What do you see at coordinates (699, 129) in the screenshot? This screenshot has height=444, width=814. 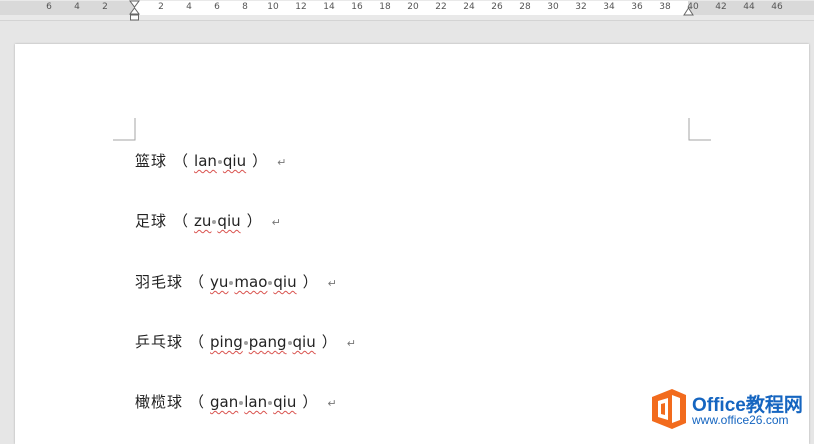 I see `margin-corner-top-right` at bounding box center [699, 129].